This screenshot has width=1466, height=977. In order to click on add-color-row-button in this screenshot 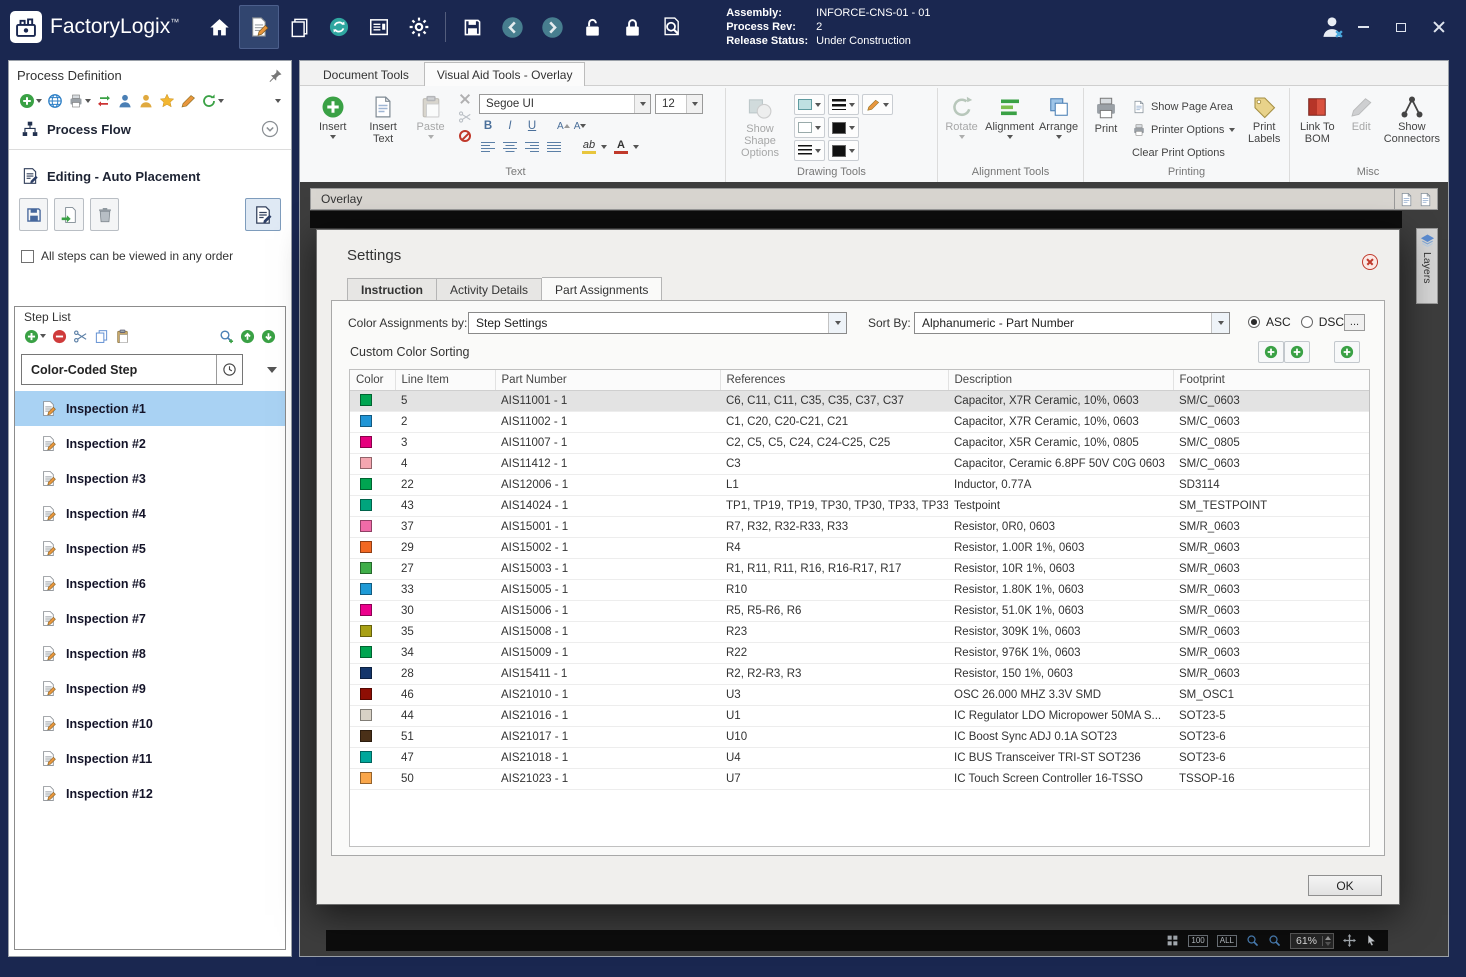, I will do `click(1271, 352)`.